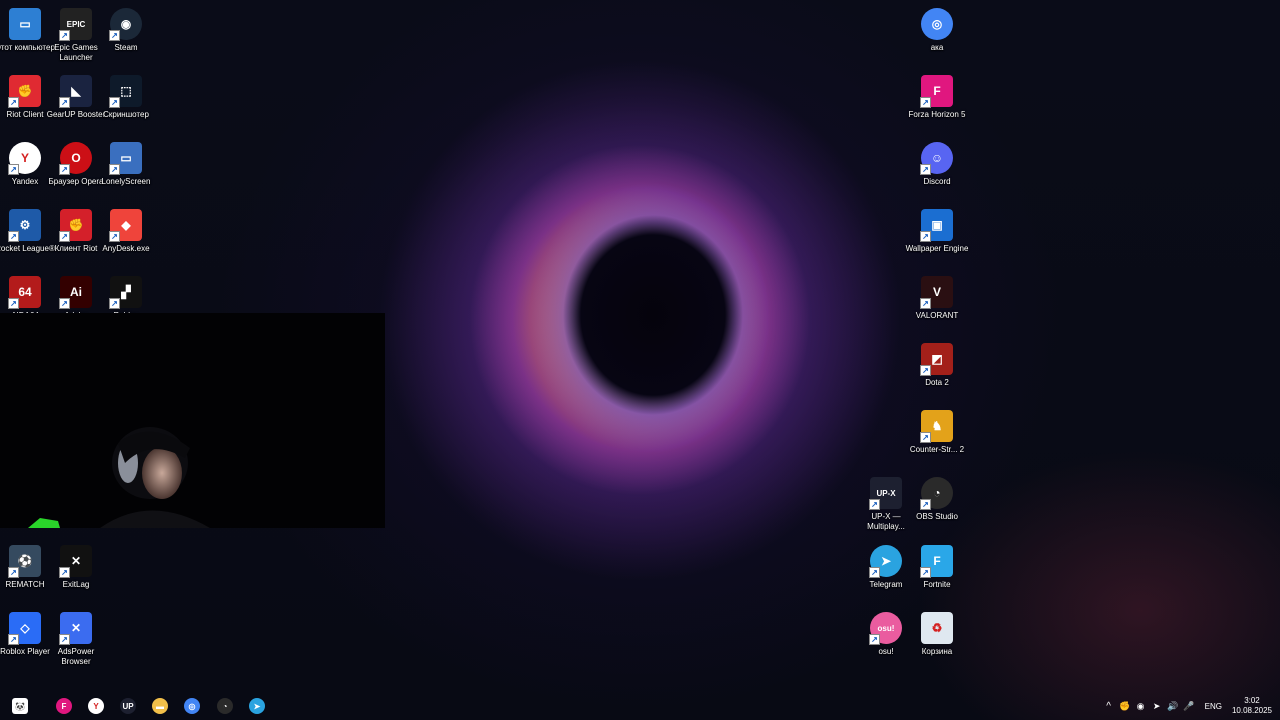  I want to click on desktop-icon-label: AdsPower Browser, so click(76, 656).